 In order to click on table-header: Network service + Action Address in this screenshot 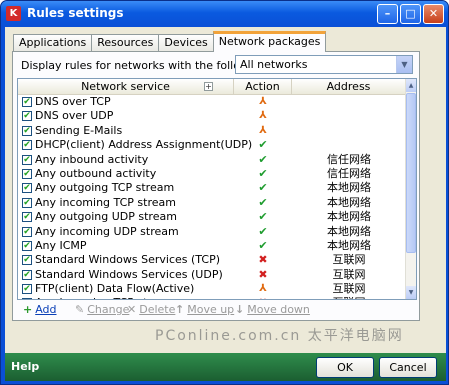, I will do `click(212, 87)`.